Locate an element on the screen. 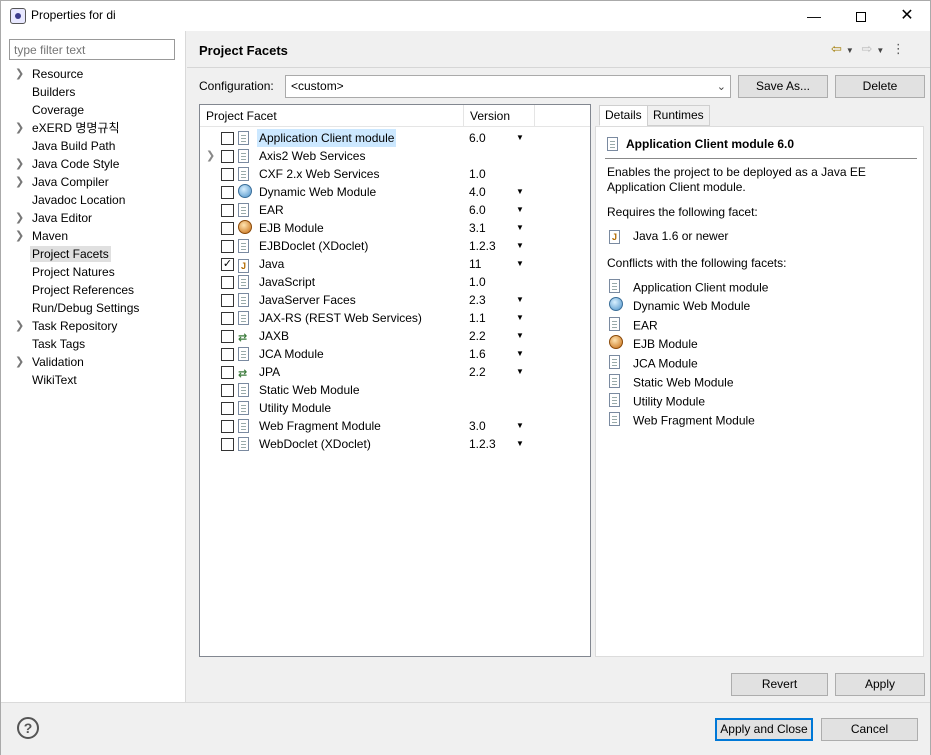  apply-button: Apply is located at coordinates (880, 684).